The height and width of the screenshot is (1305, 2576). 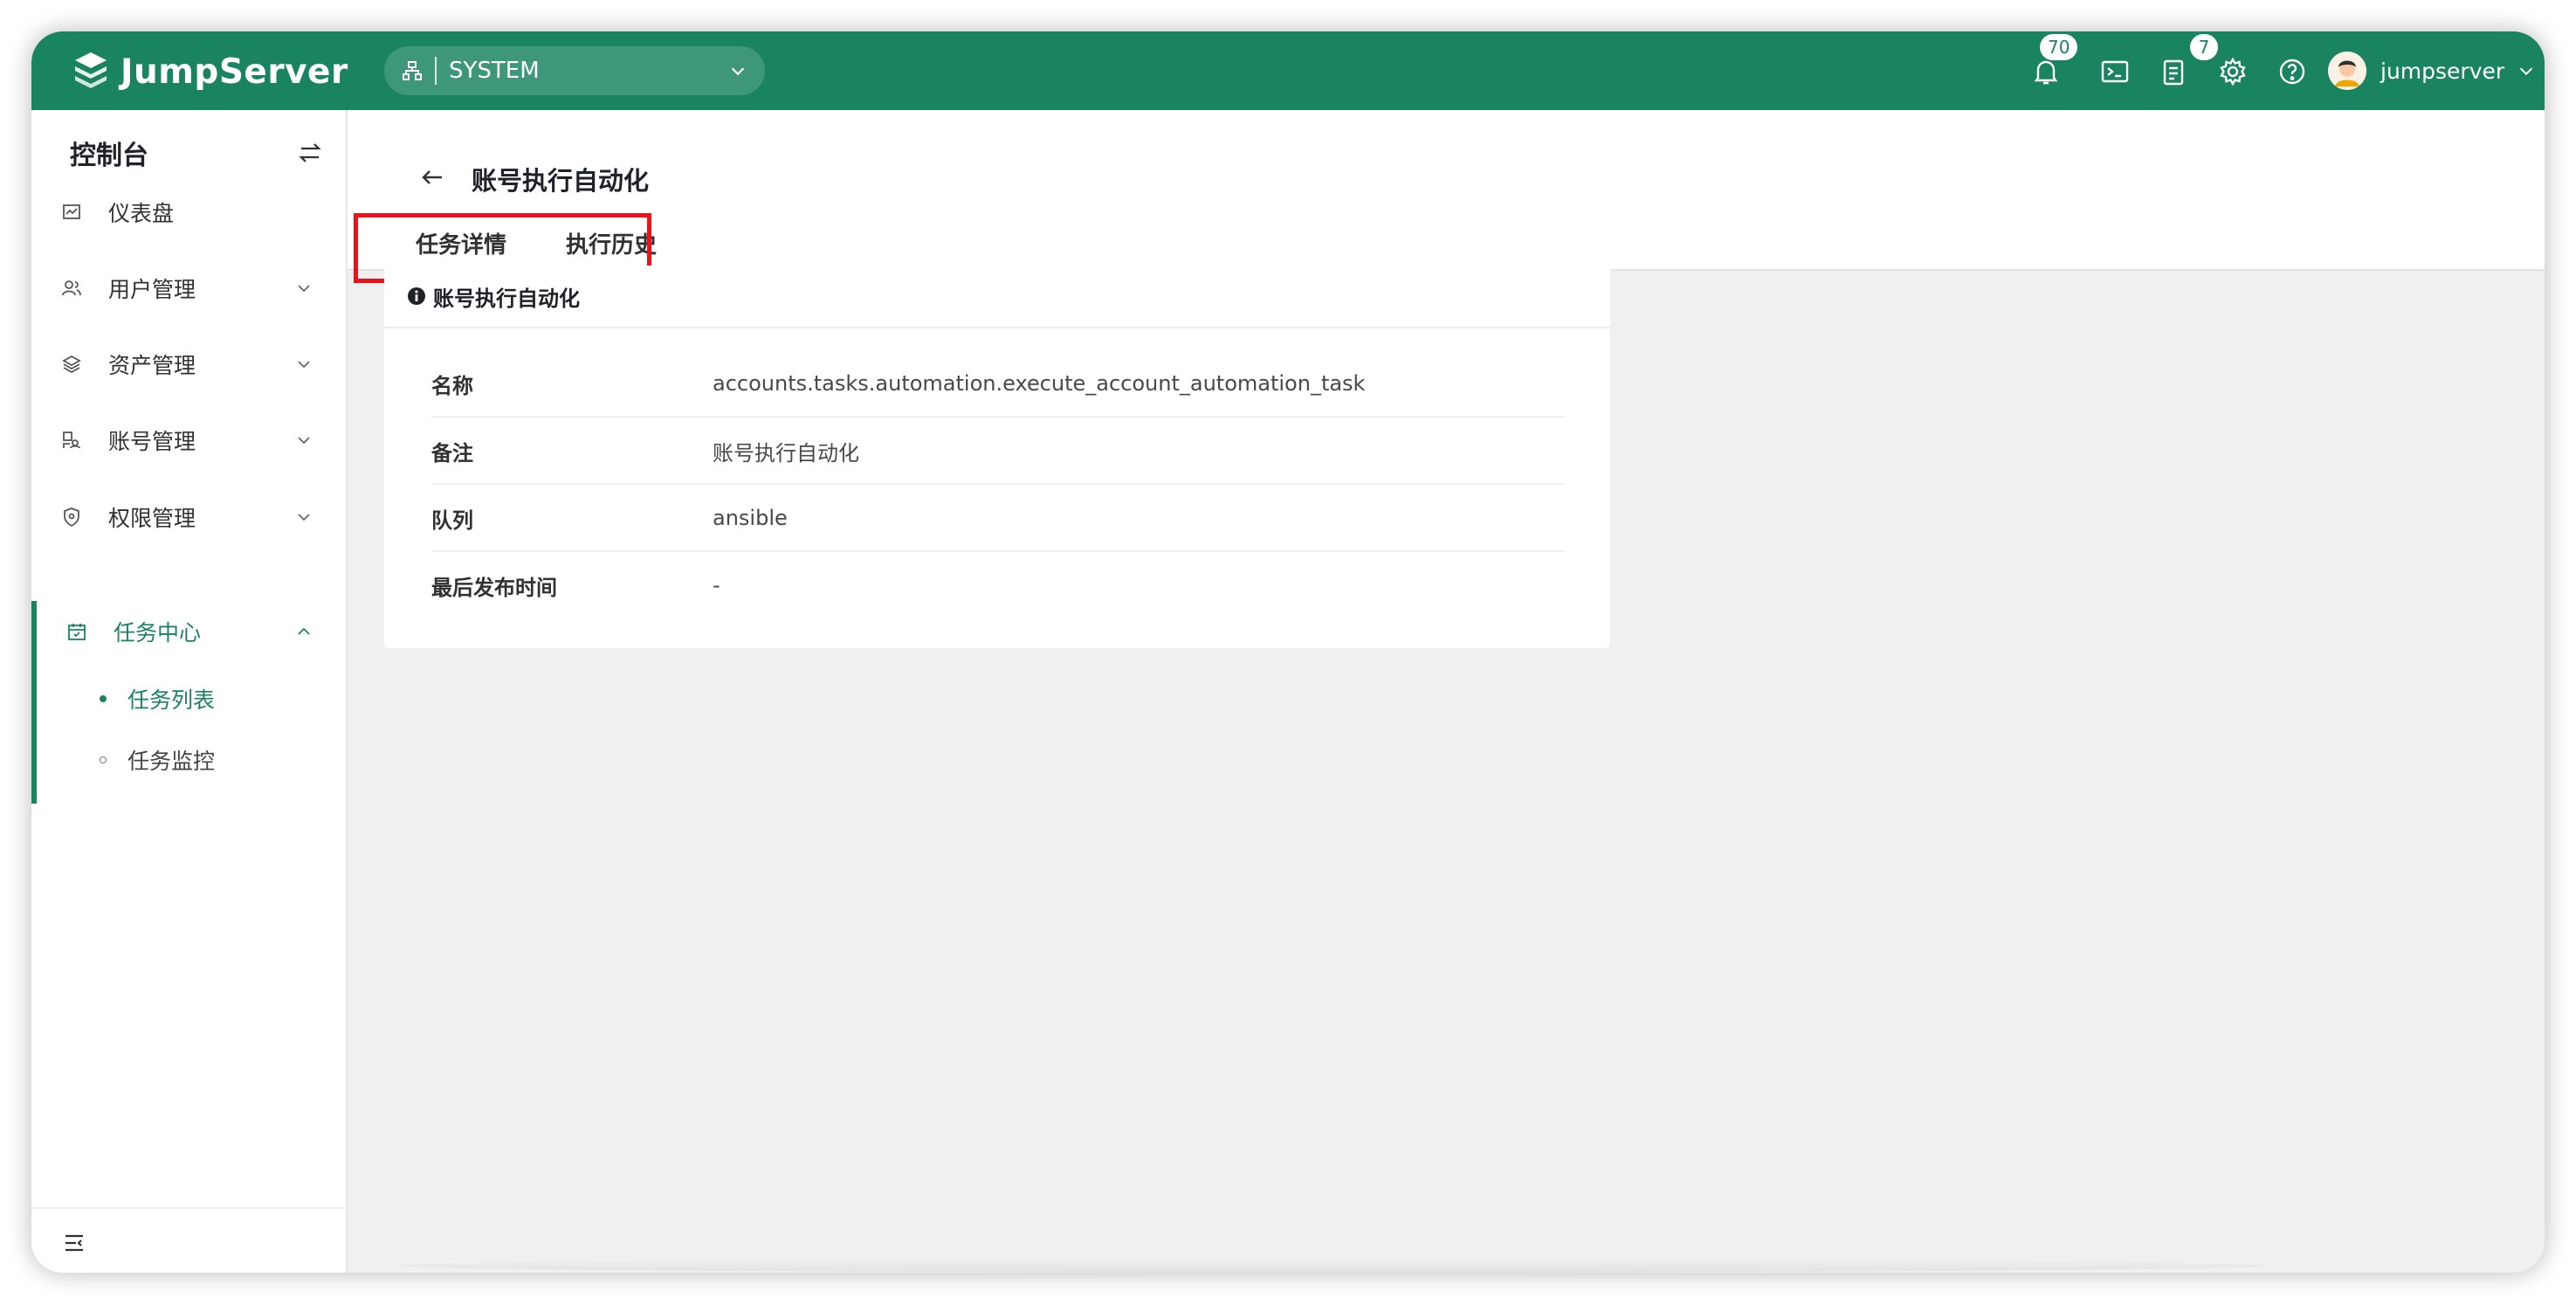 I want to click on card-title: 账号执行自动化, so click(x=506, y=298).